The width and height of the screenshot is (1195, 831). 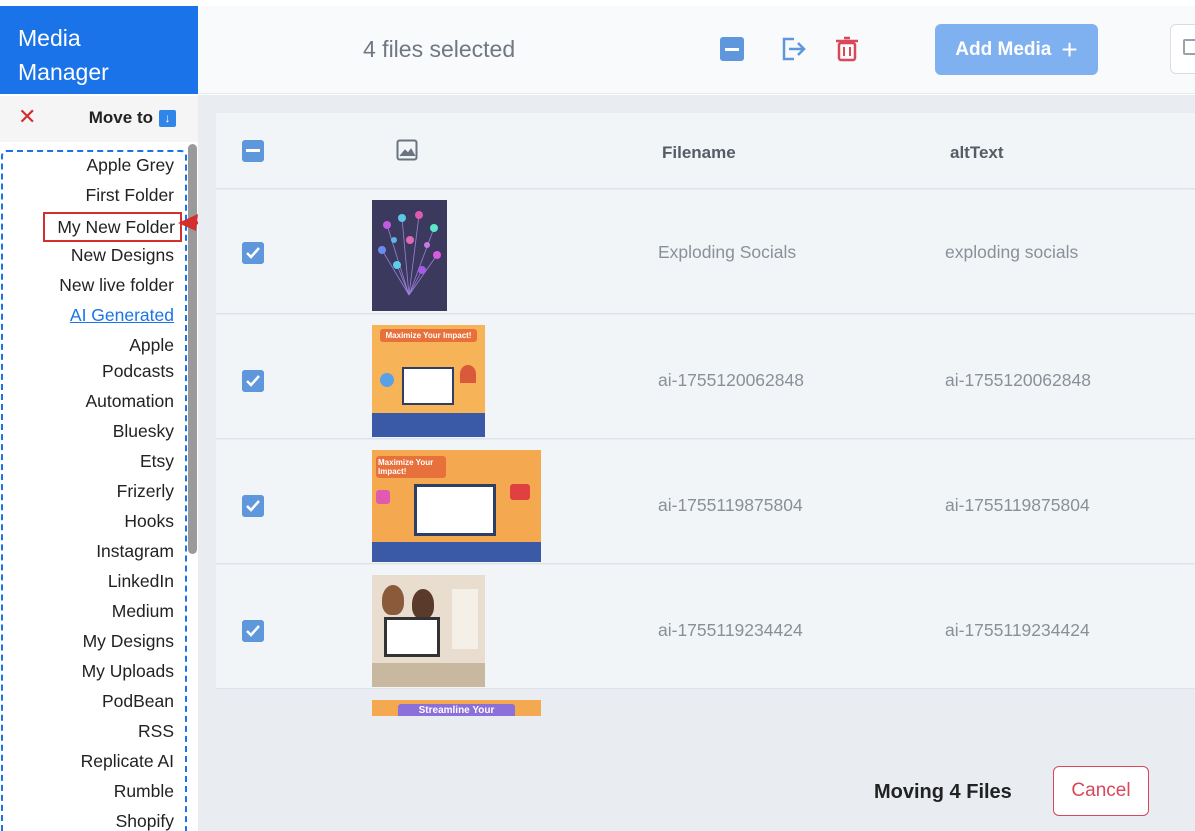 I want to click on folder-item: First Folder, so click(x=87, y=195).